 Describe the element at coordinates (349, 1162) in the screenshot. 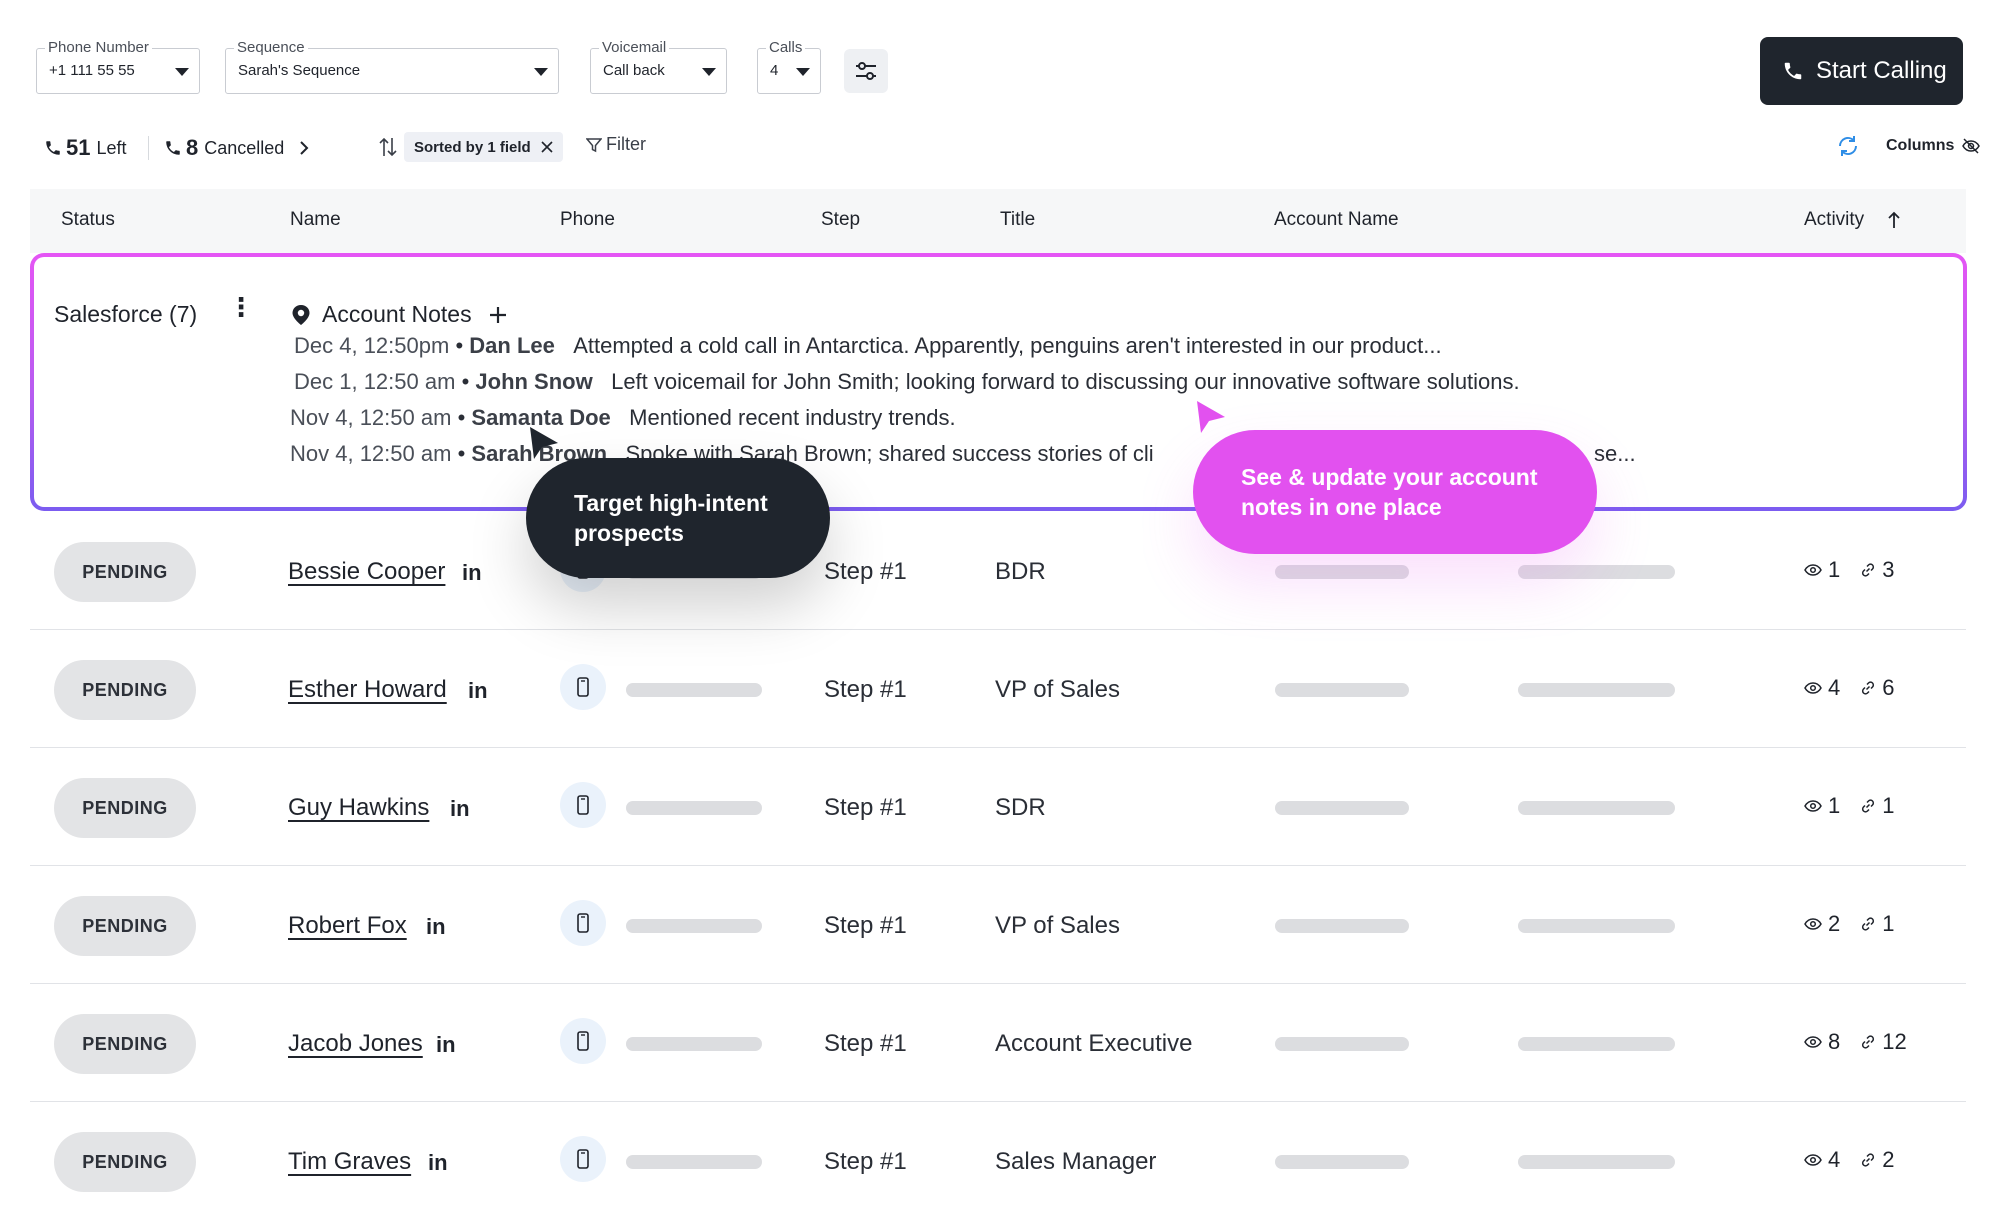

I see `prospect-name-link: Tim Graves` at that location.